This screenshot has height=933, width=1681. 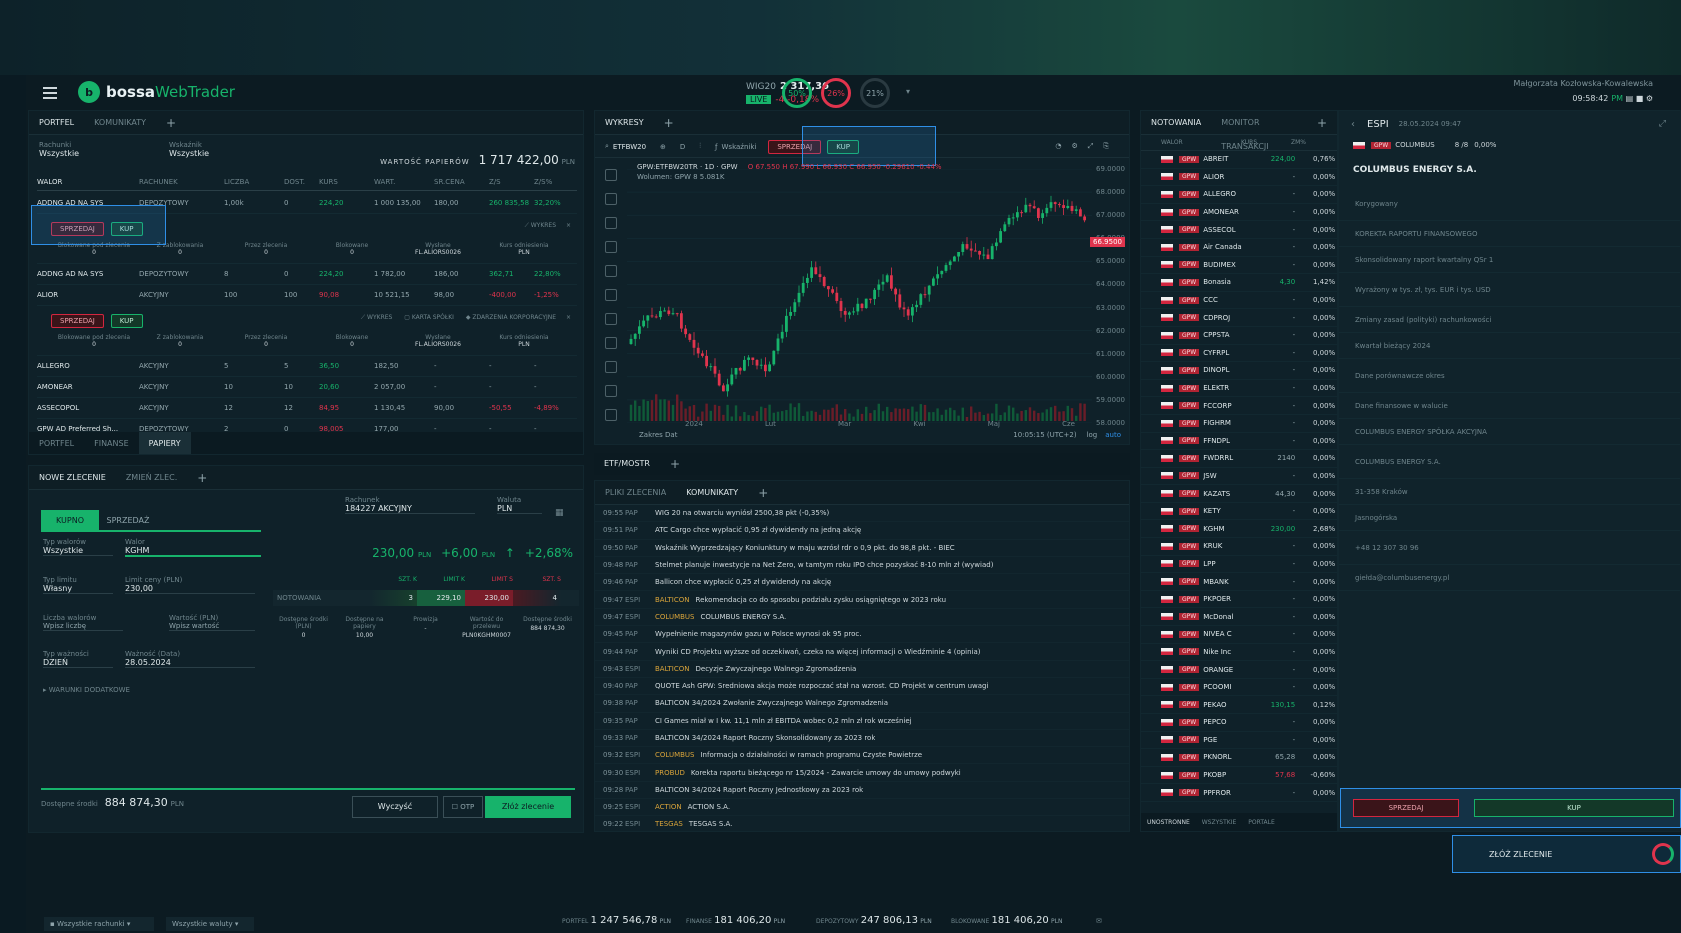 I want to click on tab-quotes: NOTOWANIA, so click(x=1176, y=123).